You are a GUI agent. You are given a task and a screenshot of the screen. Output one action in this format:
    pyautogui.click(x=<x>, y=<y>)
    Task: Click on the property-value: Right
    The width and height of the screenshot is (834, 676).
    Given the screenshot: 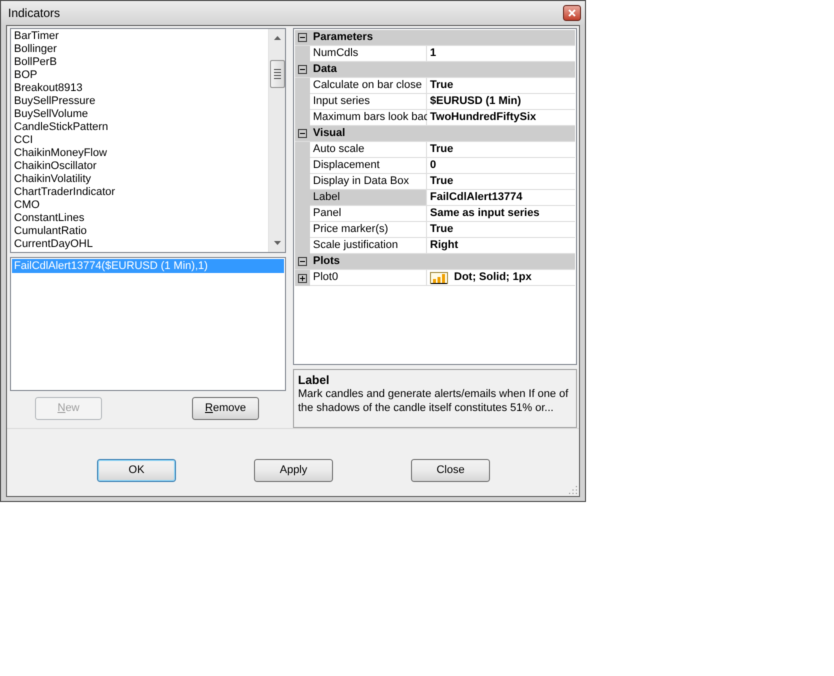 What is the action you would take?
    pyautogui.click(x=501, y=246)
    